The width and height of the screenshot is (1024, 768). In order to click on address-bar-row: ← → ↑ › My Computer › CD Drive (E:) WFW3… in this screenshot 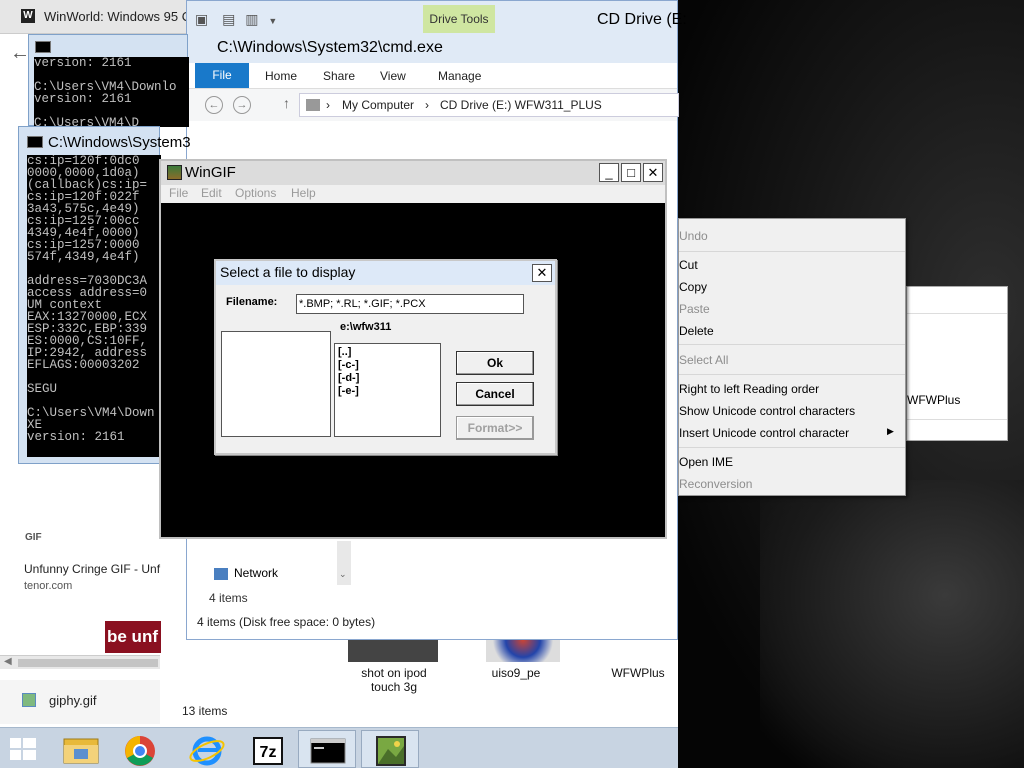, I will do `click(433, 105)`.